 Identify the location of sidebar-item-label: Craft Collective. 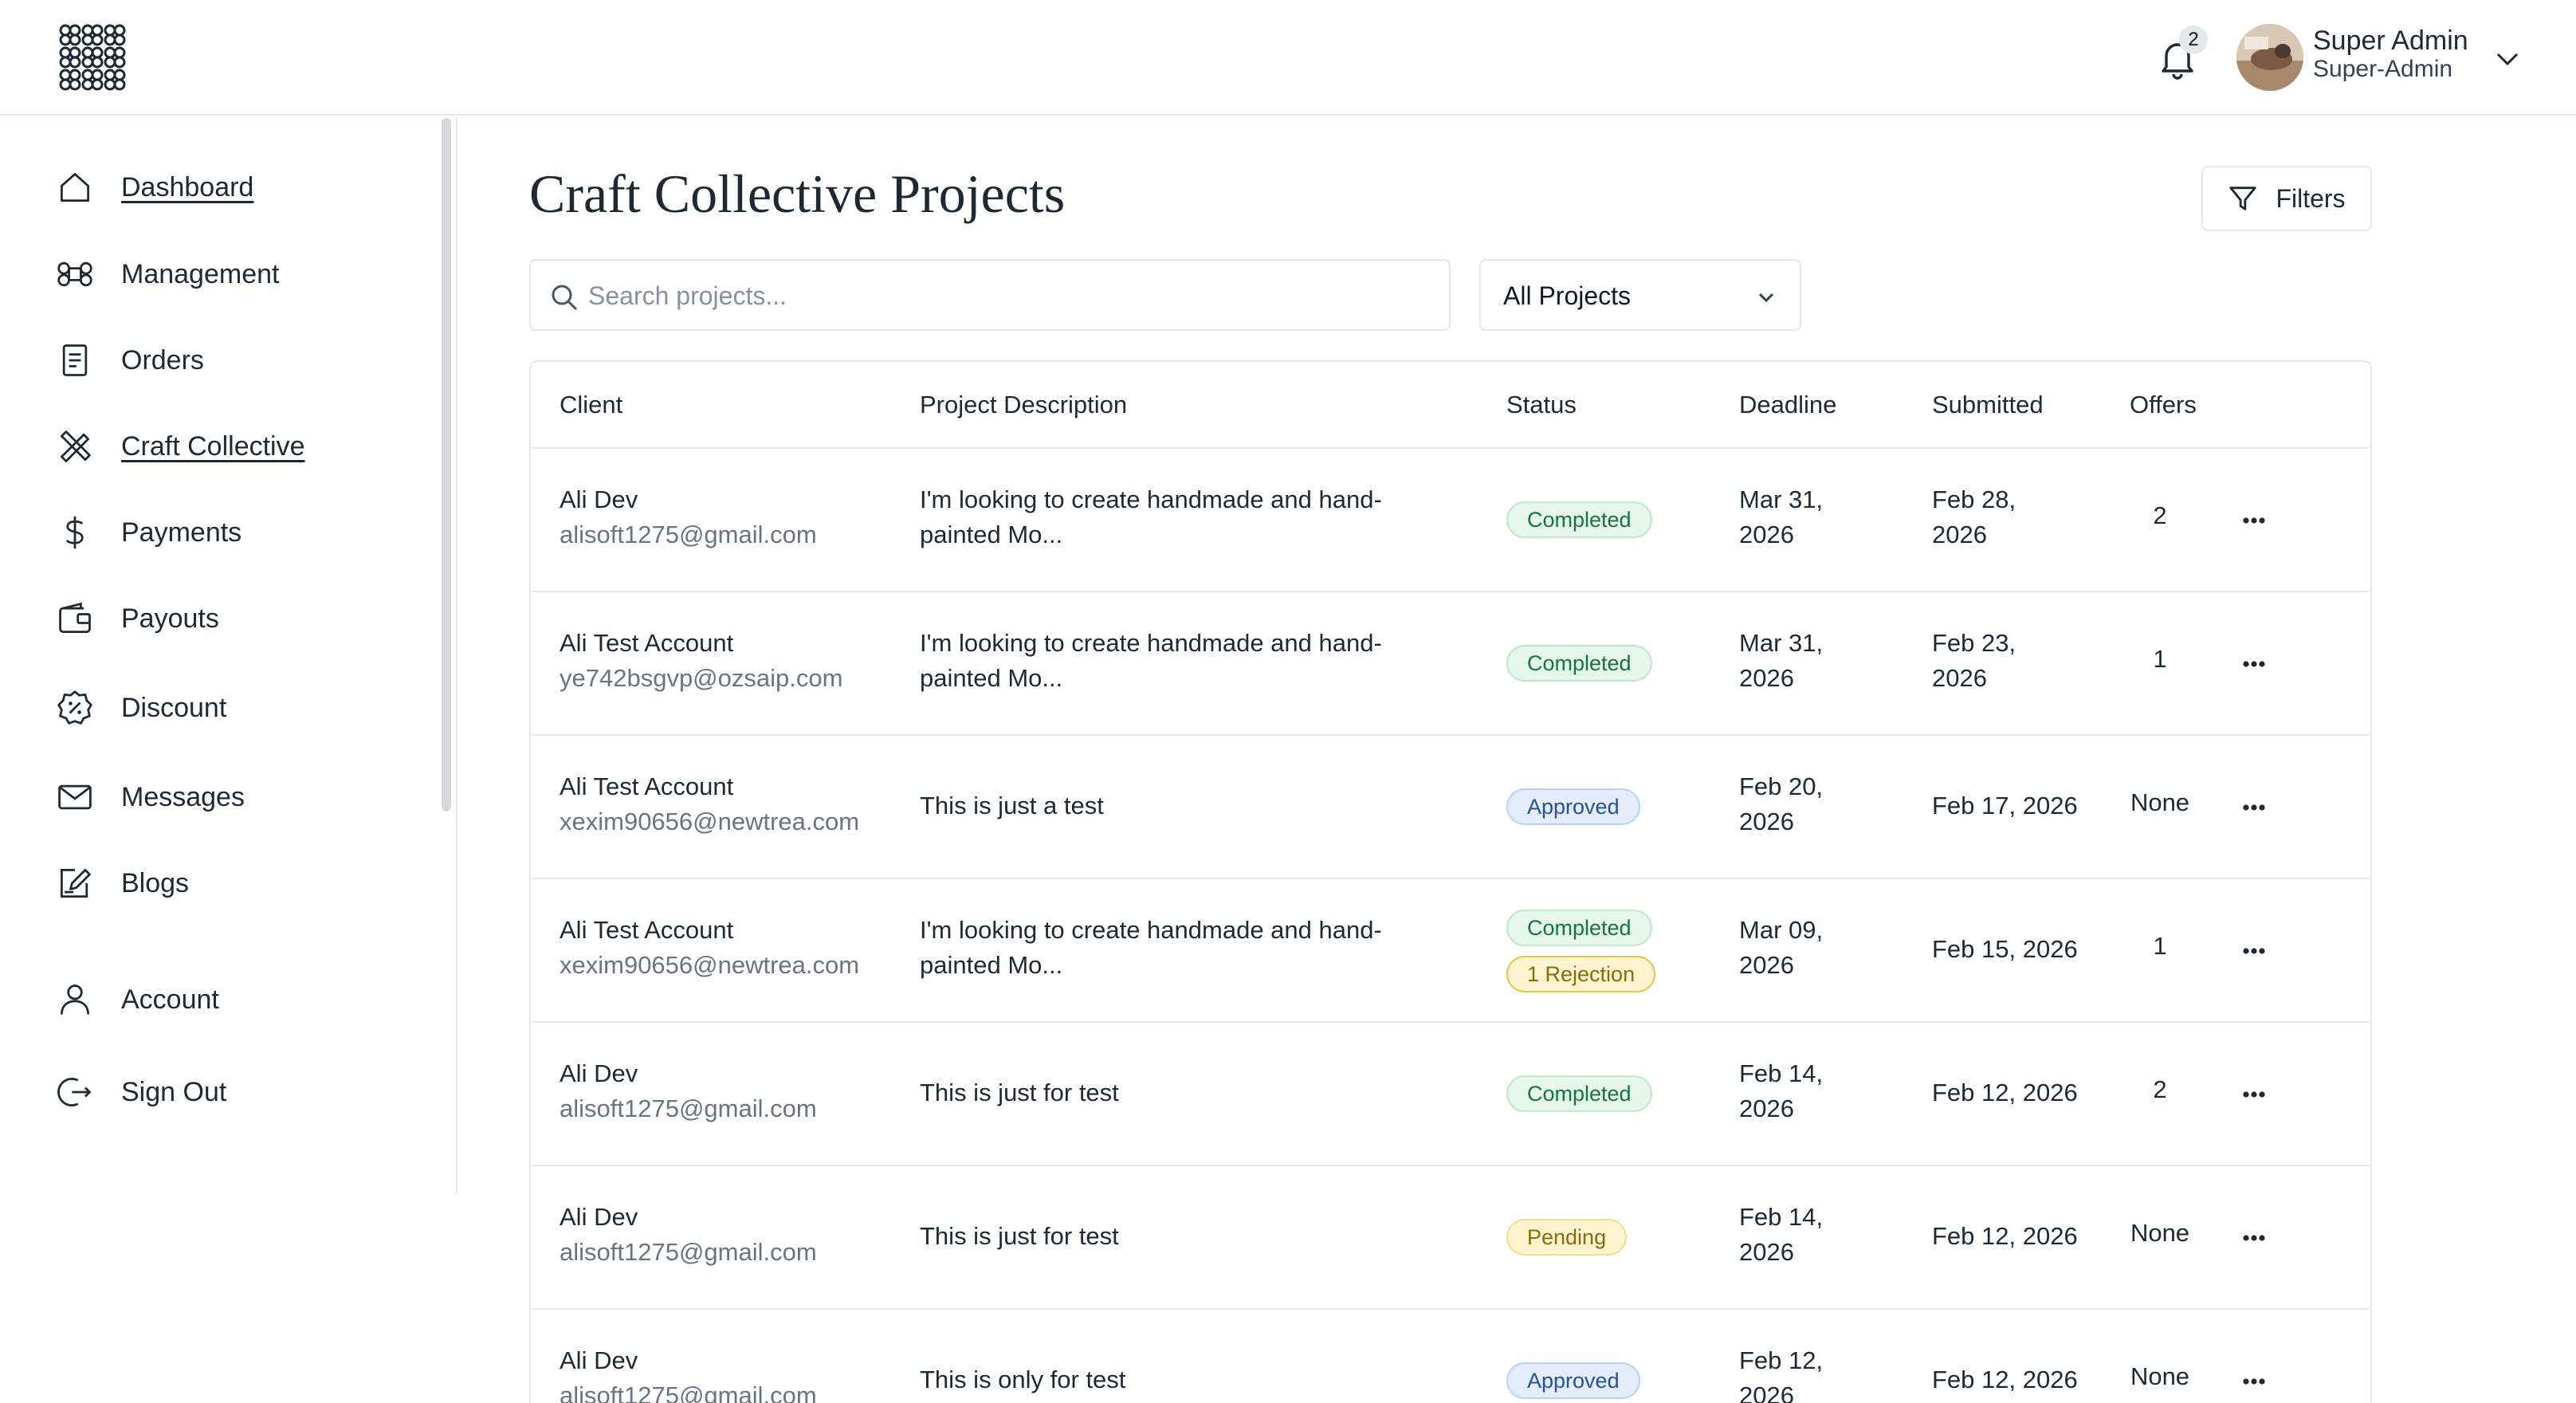
(213, 446).